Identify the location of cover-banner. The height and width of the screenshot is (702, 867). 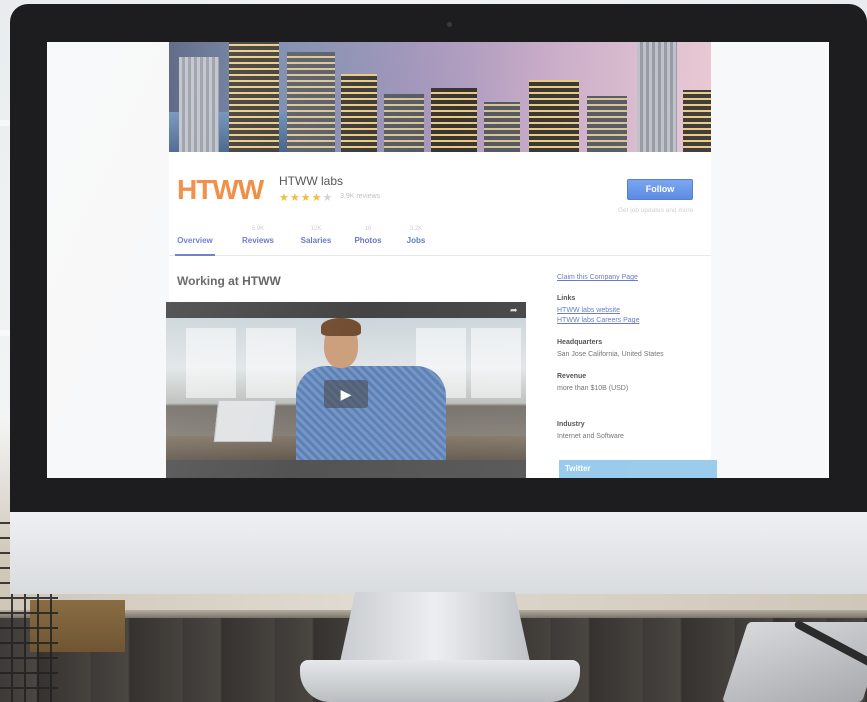
(440, 97).